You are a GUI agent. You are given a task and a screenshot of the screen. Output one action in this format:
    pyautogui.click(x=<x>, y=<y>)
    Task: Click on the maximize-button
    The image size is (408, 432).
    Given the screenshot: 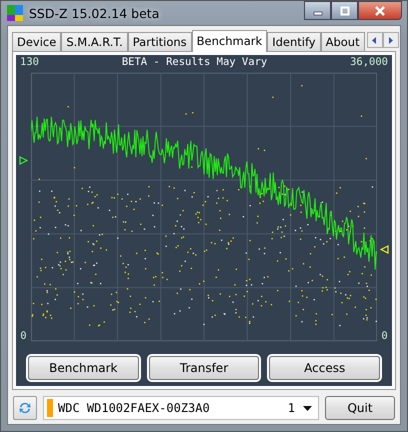 What is the action you would take?
    pyautogui.click(x=344, y=10)
    